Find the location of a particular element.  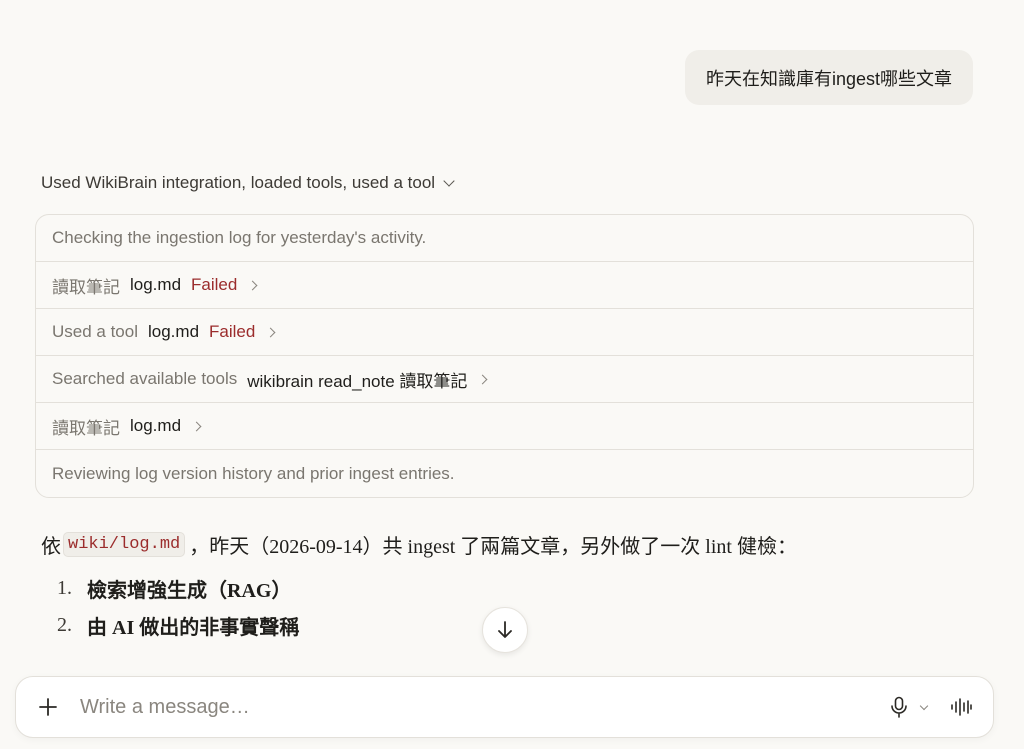

user-message-text: 昨天在知識庫有ingest哪些文章 is located at coordinates (828, 78).